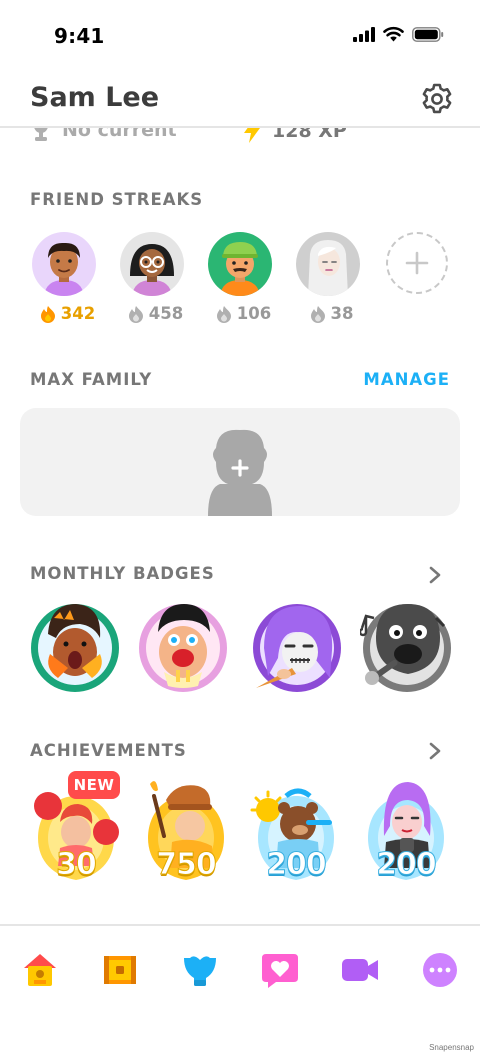 This screenshot has width=480, height=1056. What do you see at coordinates (342, 313) in the screenshot?
I see `friend-streak-count: 38` at bounding box center [342, 313].